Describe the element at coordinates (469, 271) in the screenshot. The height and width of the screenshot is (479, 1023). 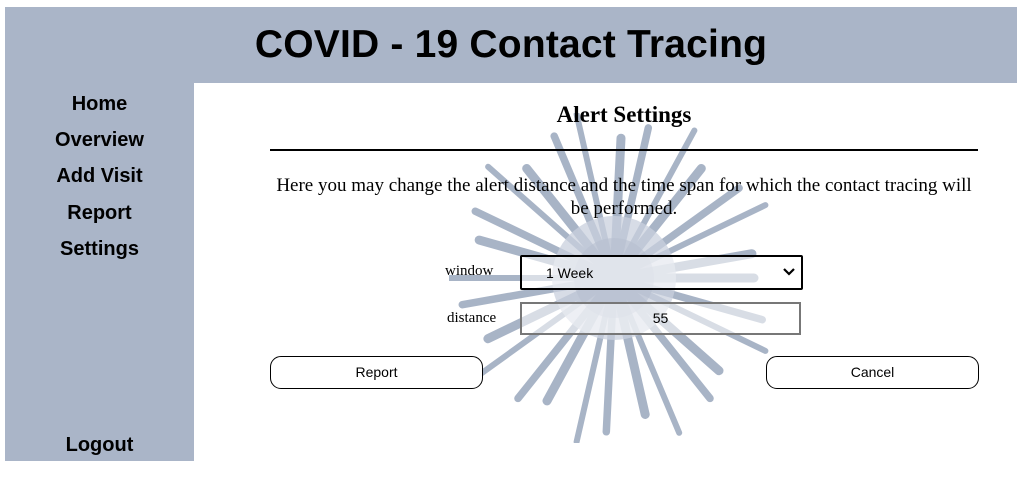
I see `window-label: window` at that location.